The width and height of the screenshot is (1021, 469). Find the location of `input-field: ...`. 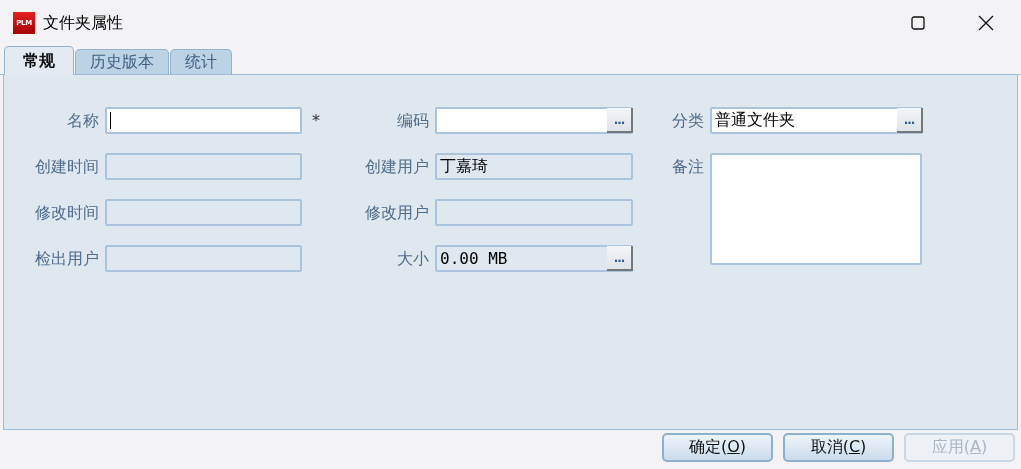

input-field: ... is located at coordinates (534, 120).